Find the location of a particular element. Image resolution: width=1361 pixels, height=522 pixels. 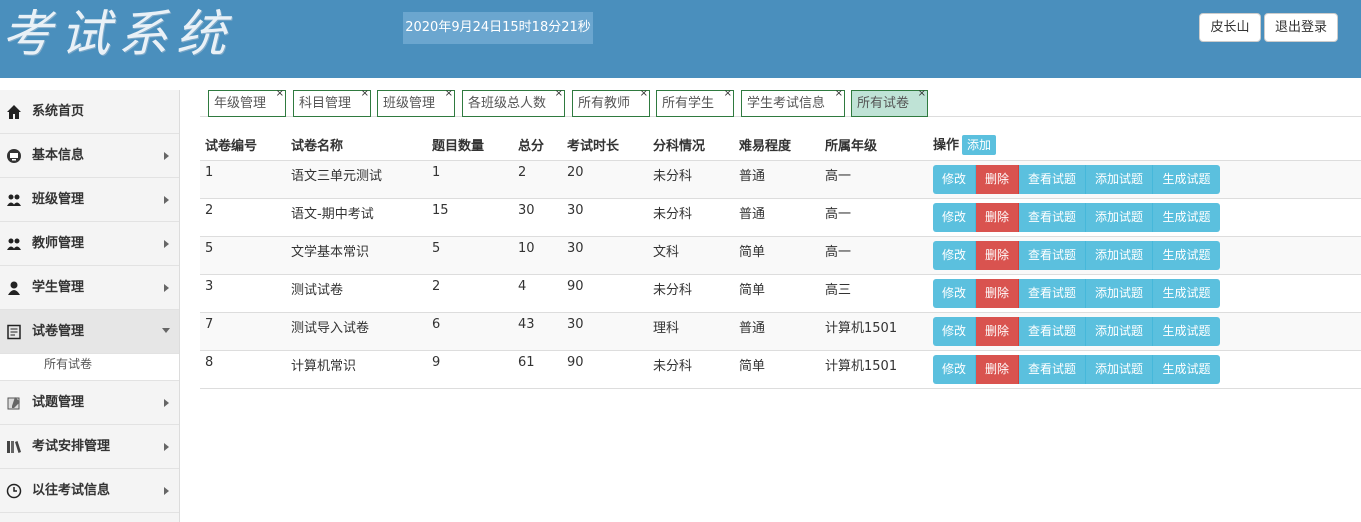

sidebar-item-home: 系统首页 is located at coordinates (89, 112).